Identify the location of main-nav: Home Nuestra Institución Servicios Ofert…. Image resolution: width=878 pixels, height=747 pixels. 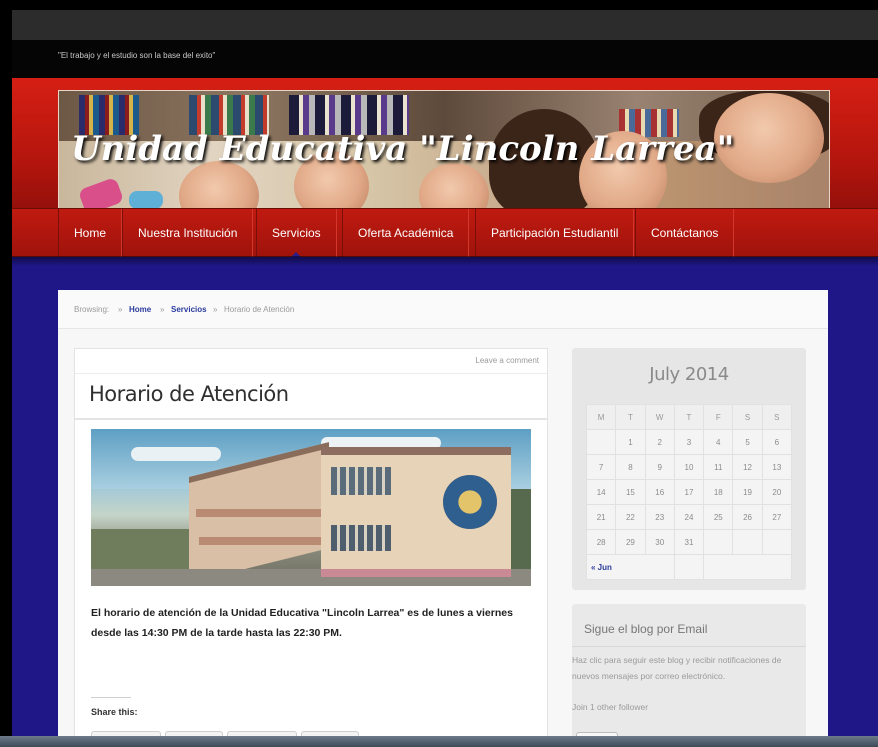
(445, 232).